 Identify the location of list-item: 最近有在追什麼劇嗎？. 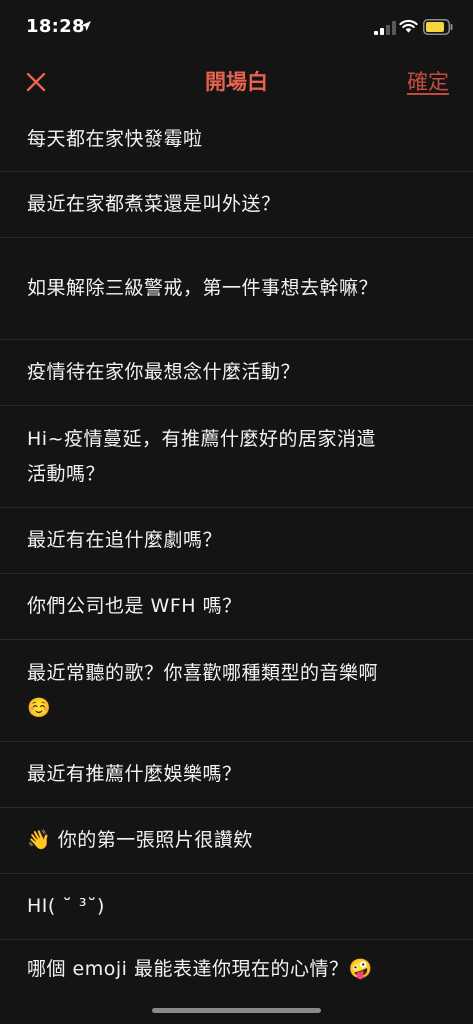
(236, 541).